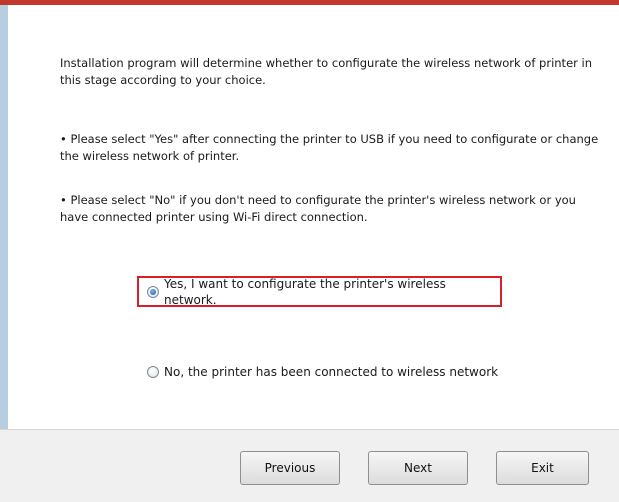 The image size is (619, 502). I want to click on radio-selected-icon, so click(153, 291).